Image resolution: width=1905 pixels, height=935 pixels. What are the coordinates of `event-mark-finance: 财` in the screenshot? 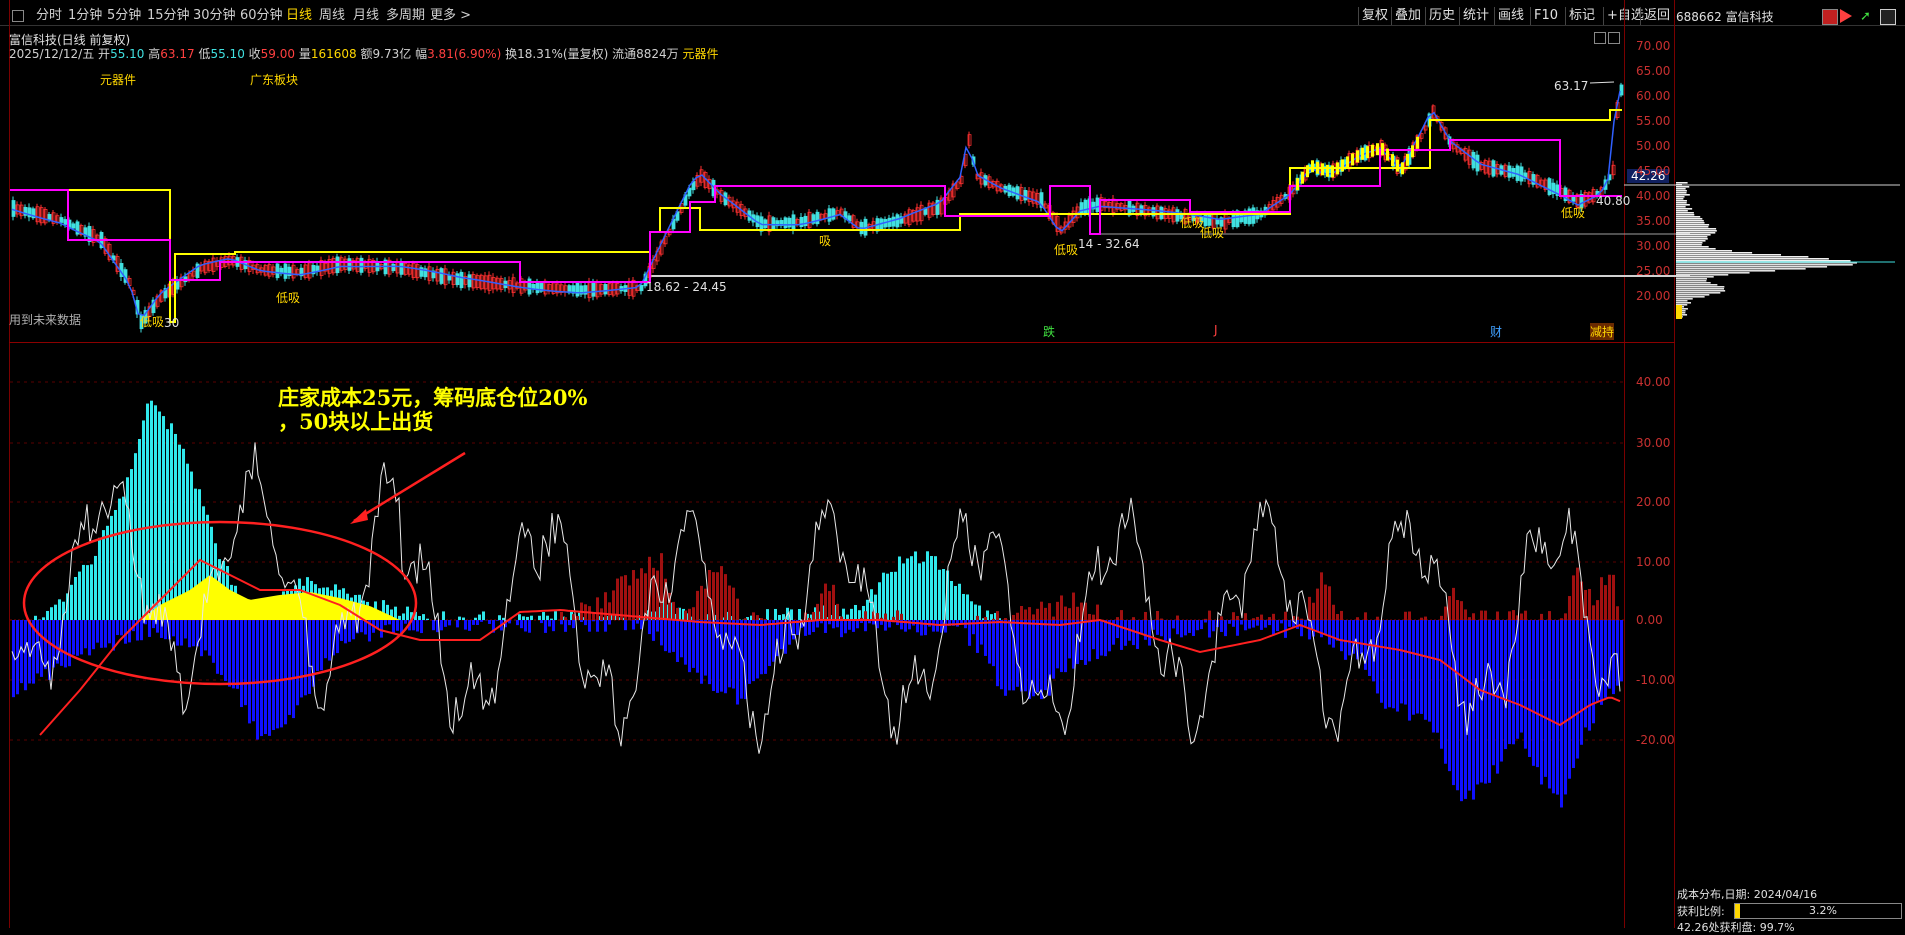 It's located at (1496, 331).